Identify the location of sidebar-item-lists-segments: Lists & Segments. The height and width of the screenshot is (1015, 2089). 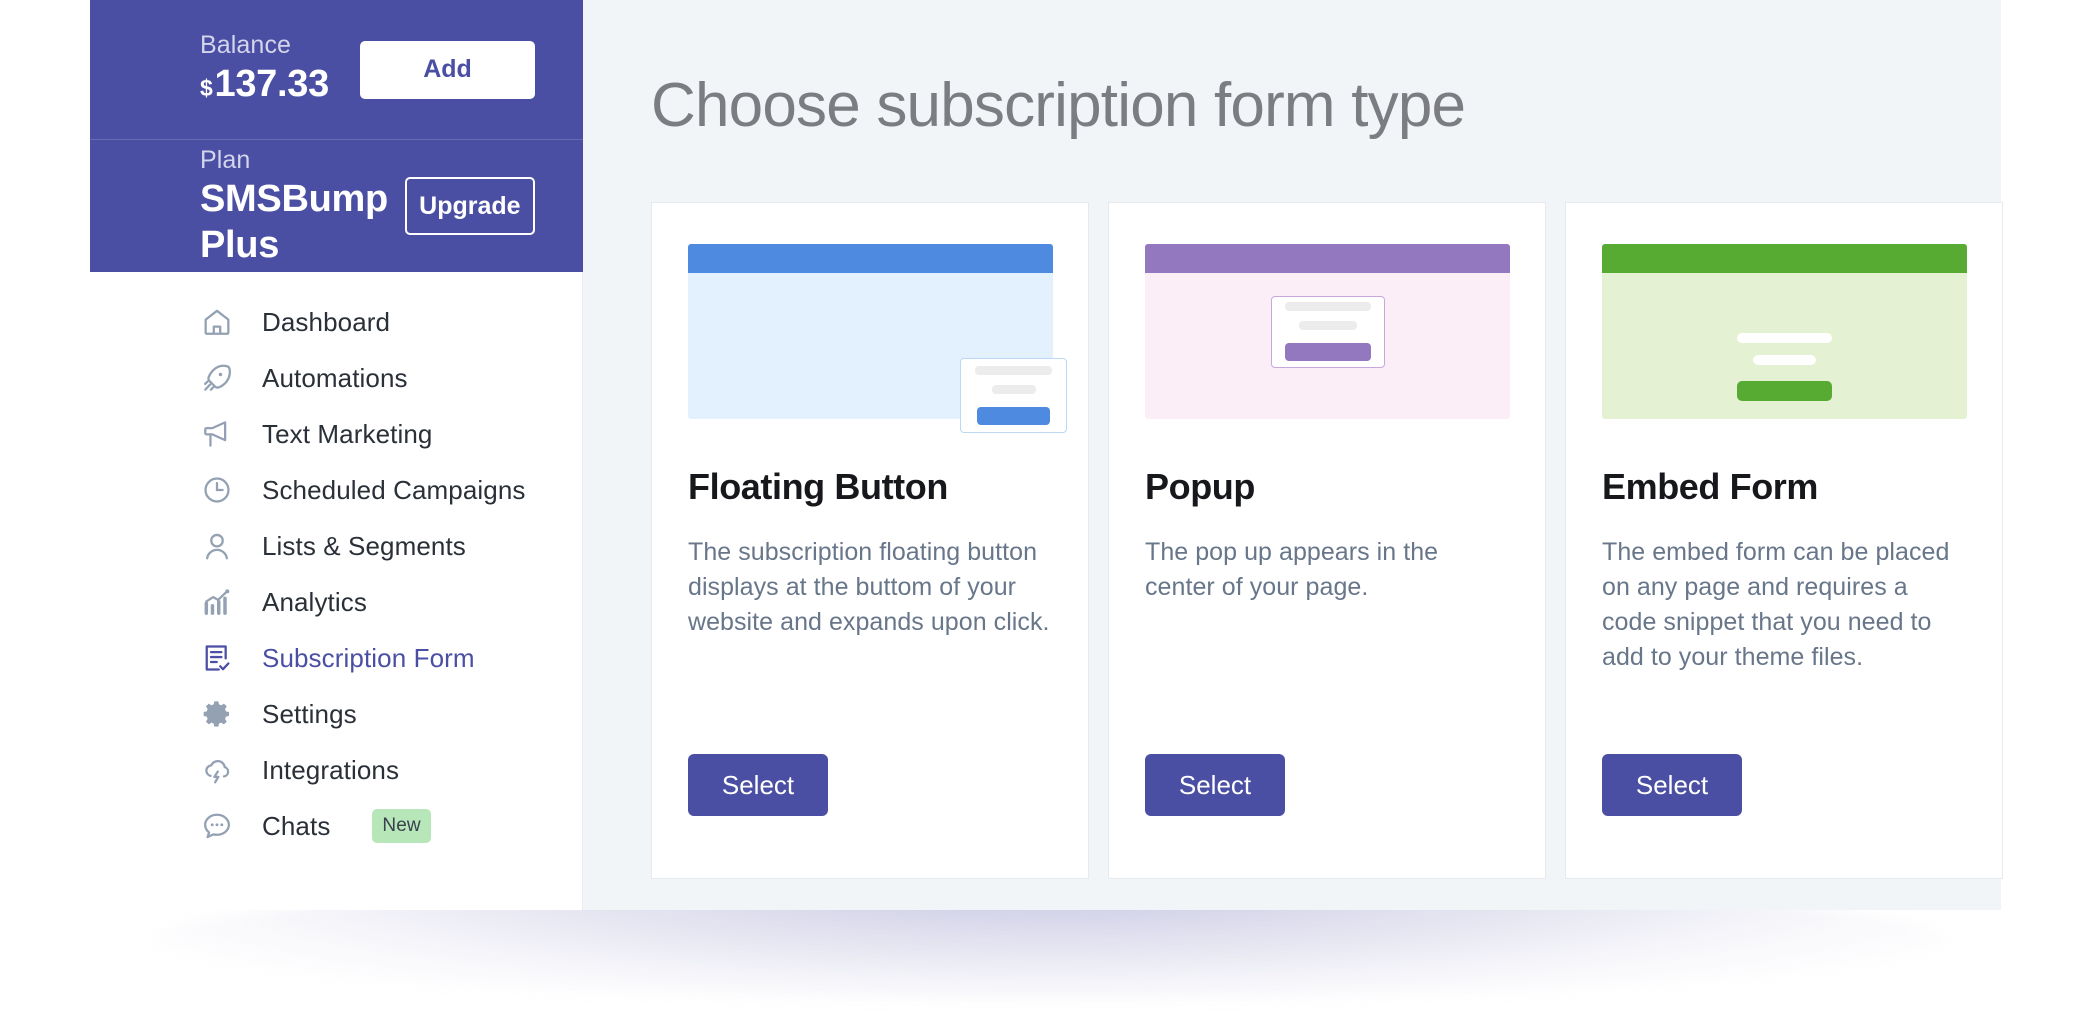
(336, 546).